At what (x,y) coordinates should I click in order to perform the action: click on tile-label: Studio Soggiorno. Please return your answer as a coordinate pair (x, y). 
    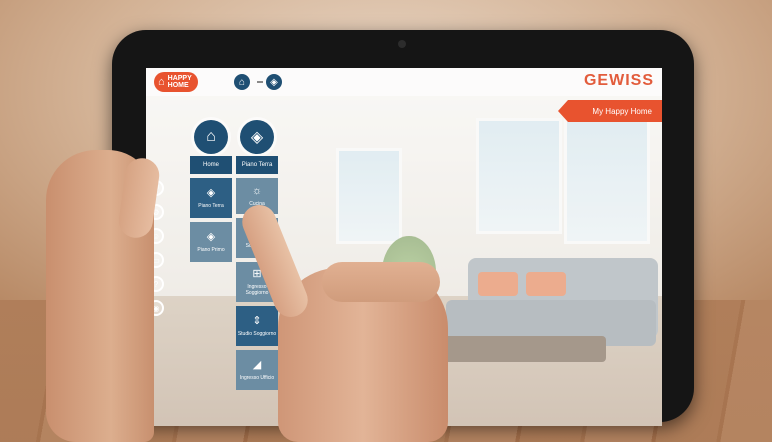
    Looking at the image, I should click on (257, 333).